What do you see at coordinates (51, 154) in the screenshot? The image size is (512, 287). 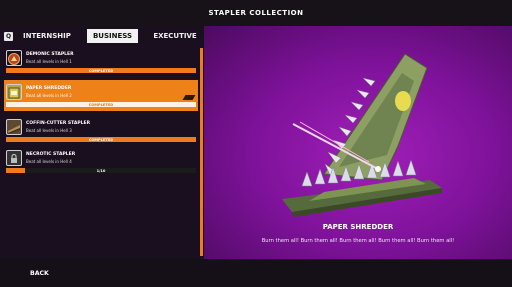 I see `item-name: NECROTIC STAPLER` at bounding box center [51, 154].